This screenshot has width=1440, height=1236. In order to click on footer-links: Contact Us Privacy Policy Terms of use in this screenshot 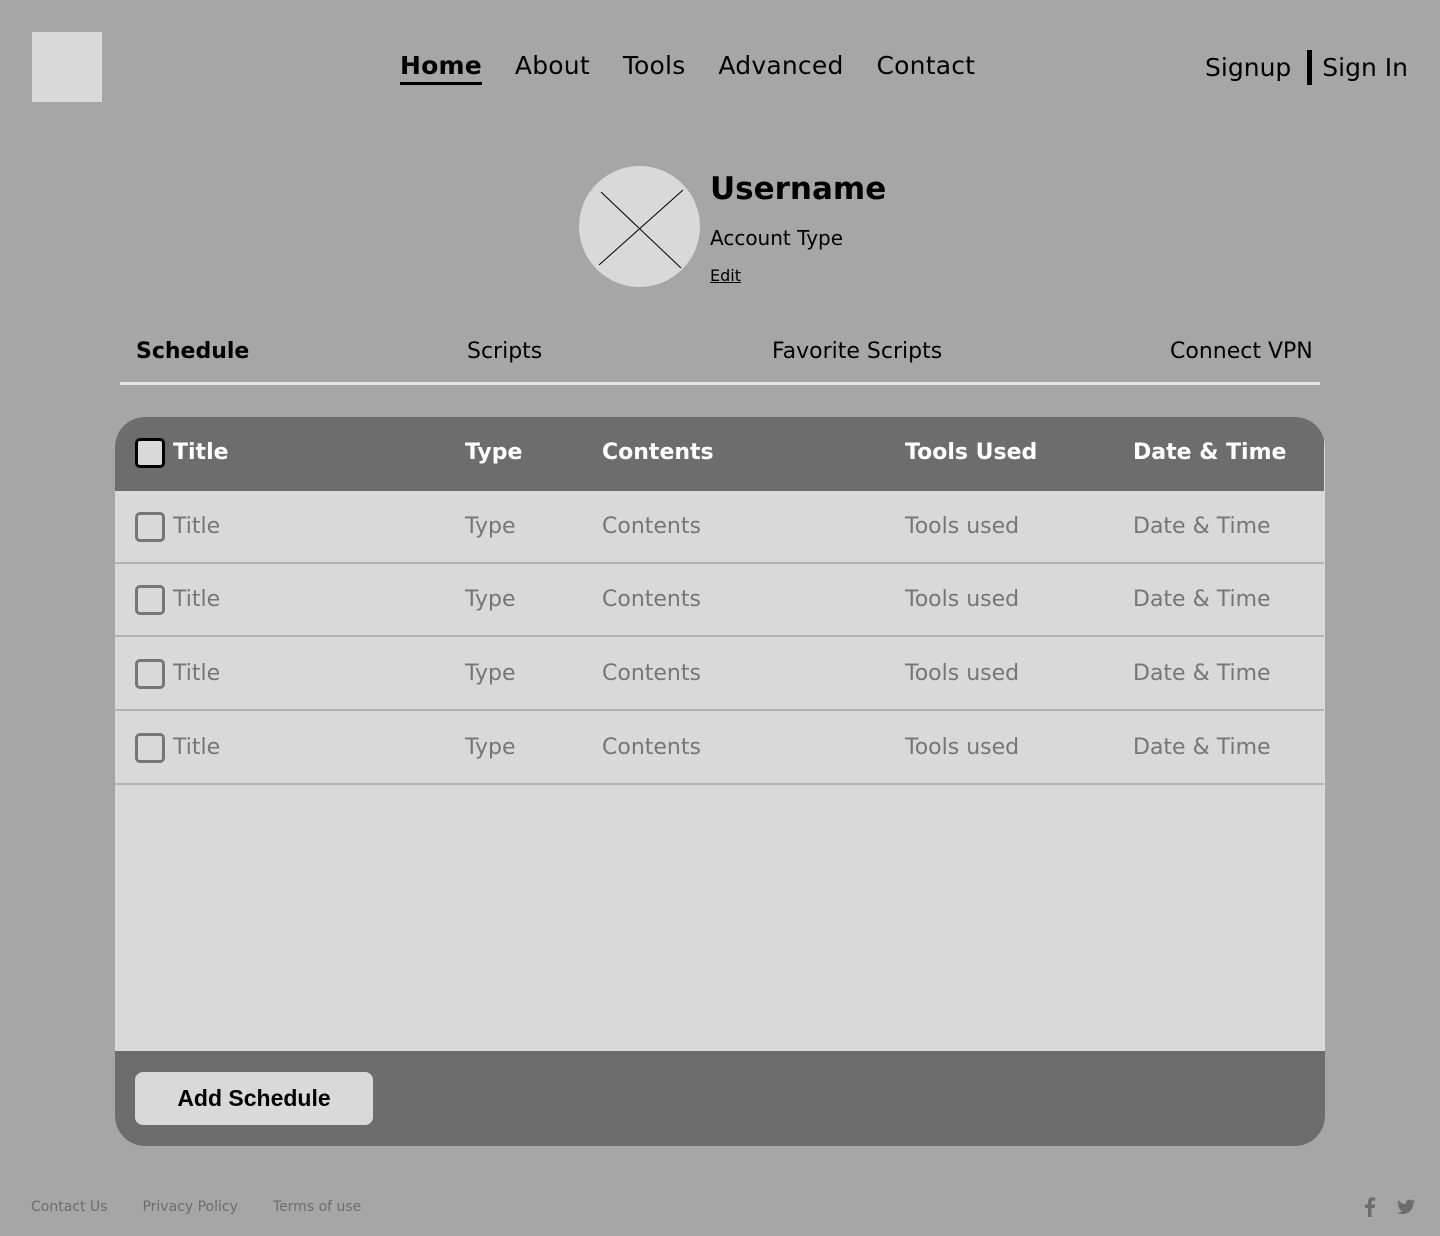, I will do `click(196, 1207)`.